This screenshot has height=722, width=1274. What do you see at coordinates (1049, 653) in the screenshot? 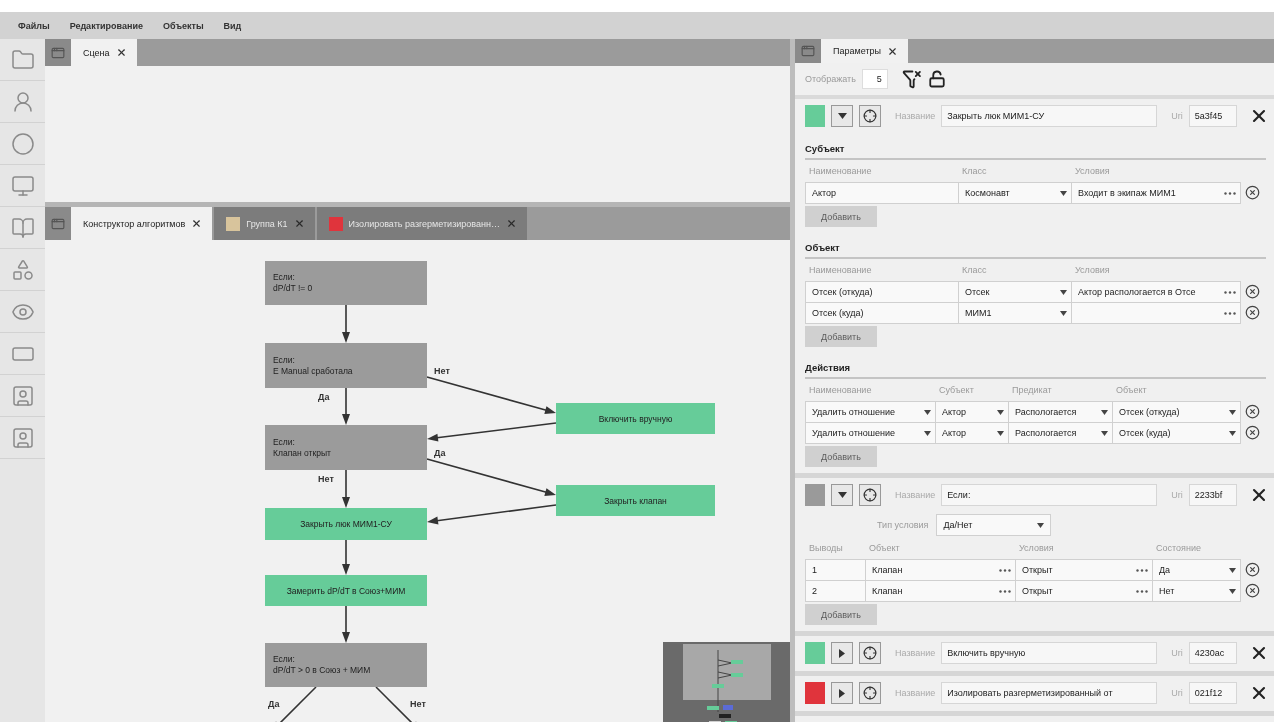
I see `name-field: Включить вручную` at bounding box center [1049, 653].